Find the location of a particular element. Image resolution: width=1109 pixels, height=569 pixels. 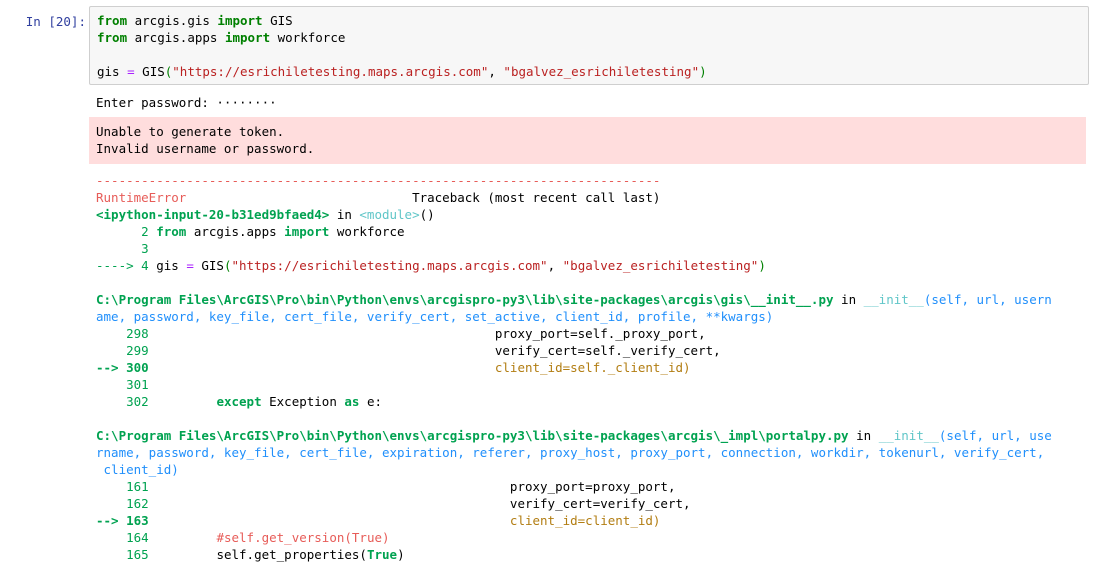

frame-code-line: 165 self.get_properties(True) is located at coordinates (596, 554).